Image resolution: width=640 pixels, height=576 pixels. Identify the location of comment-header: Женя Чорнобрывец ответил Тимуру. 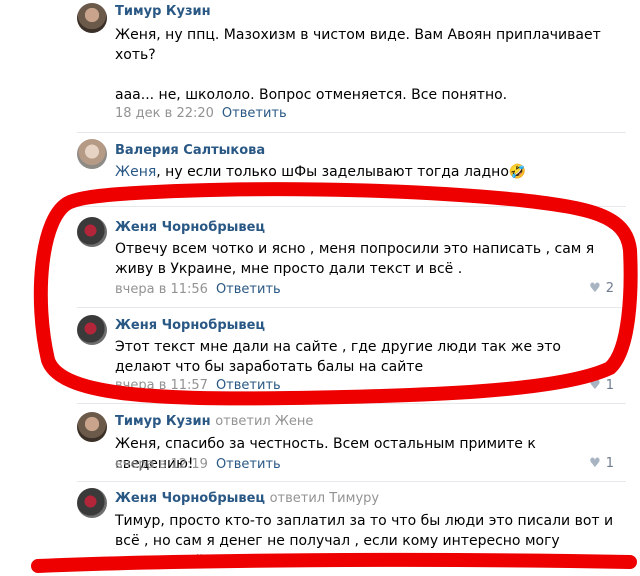
(247, 498).